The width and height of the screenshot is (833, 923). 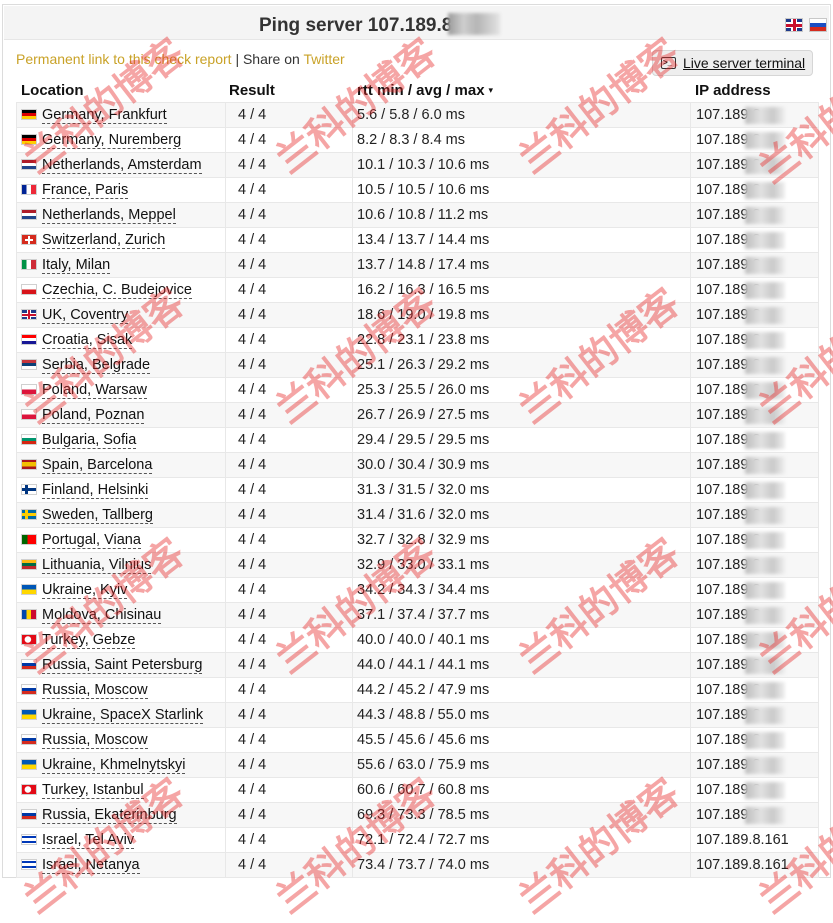 I want to click on location-link: Croatia, Sisak, so click(x=87, y=340).